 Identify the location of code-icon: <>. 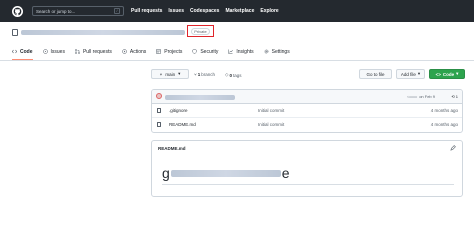
(438, 74).